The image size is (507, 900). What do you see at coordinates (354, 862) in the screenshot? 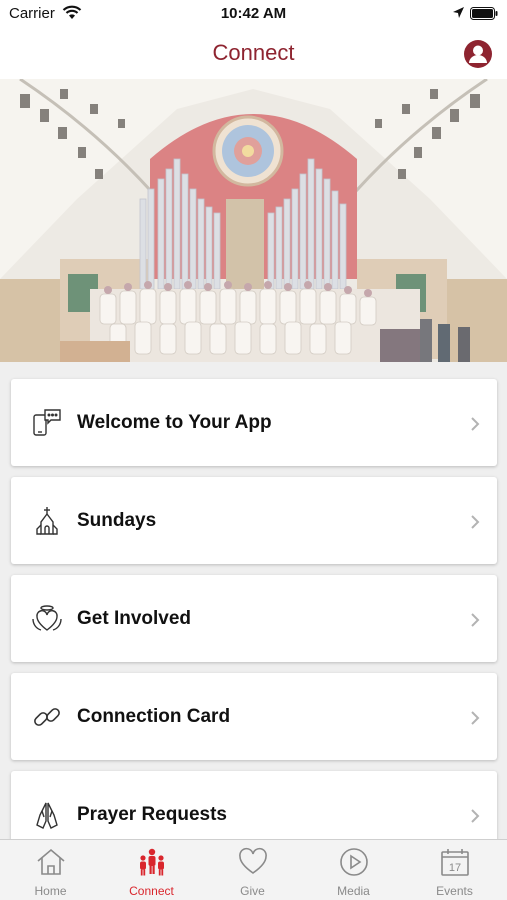
I see `play-circle-icon` at bounding box center [354, 862].